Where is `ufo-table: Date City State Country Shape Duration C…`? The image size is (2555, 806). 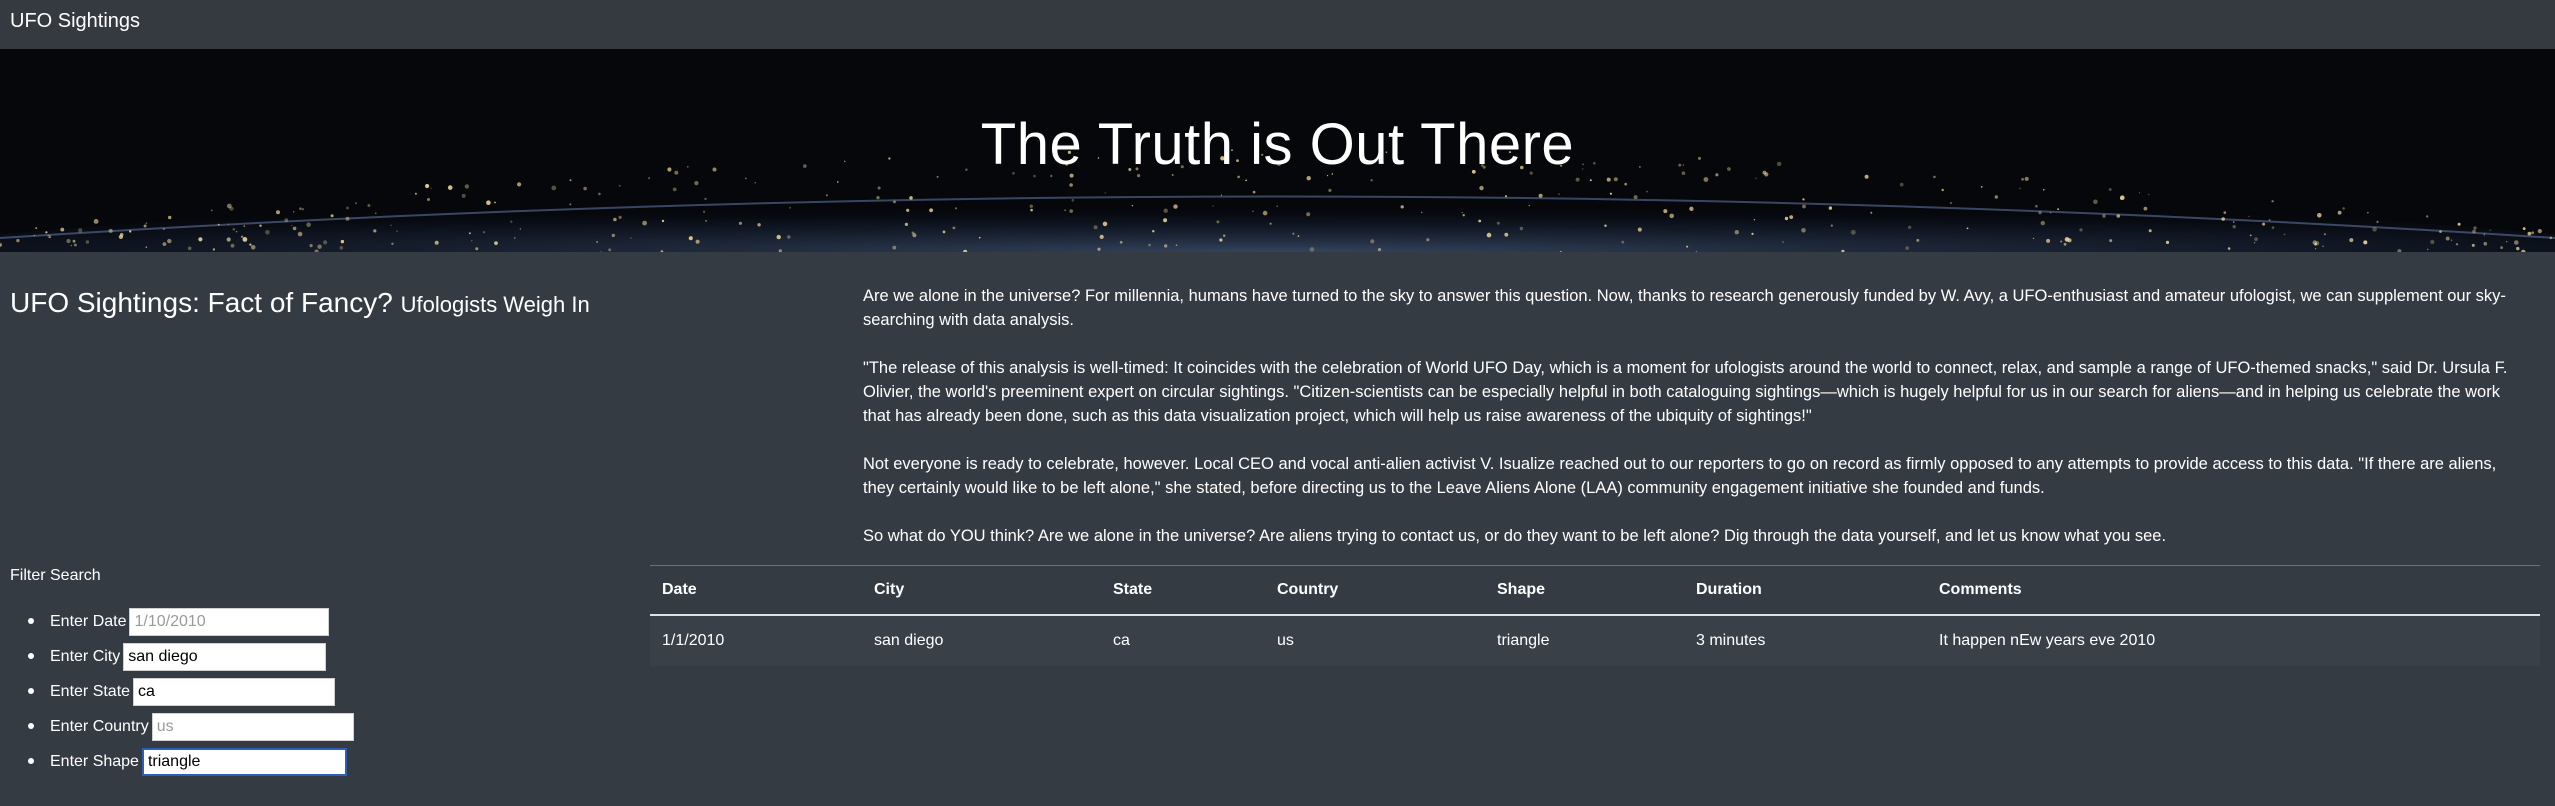 ufo-table: Date City State Country Shape Duration C… is located at coordinates (1595, 615).